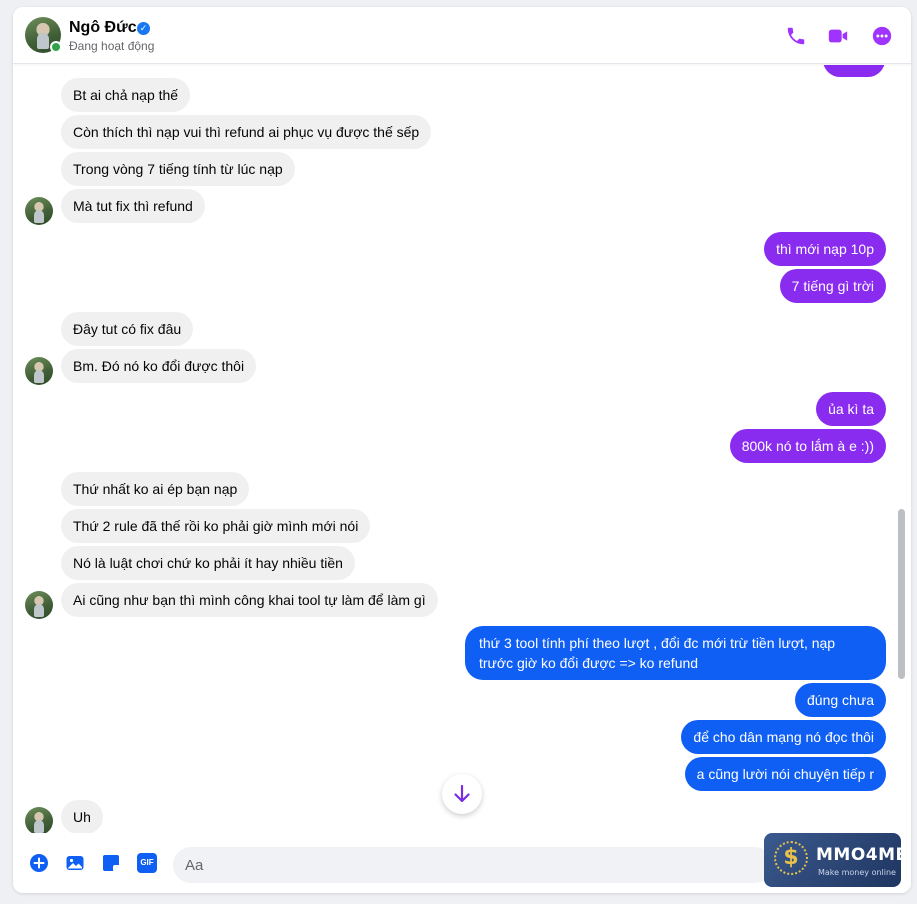 This screenshot has height=904, width=917. Describe the element at coordinates (159, 366) in the screenshot. I see `message-bubble-incoming: Bm. Đó nó ko đổi được thôi` at that location.